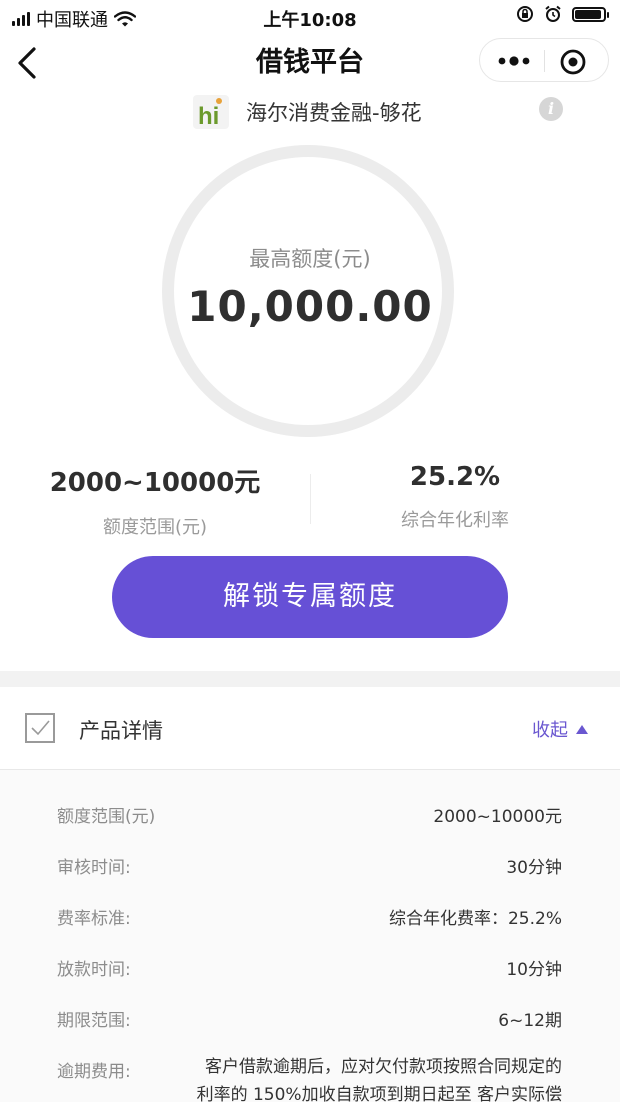 This screenshot has width=620, height=1109. Describe the element at coordinates (94, 970) in the screenshot. I see `detail-label-loan-time: 放款时间:` at that location.